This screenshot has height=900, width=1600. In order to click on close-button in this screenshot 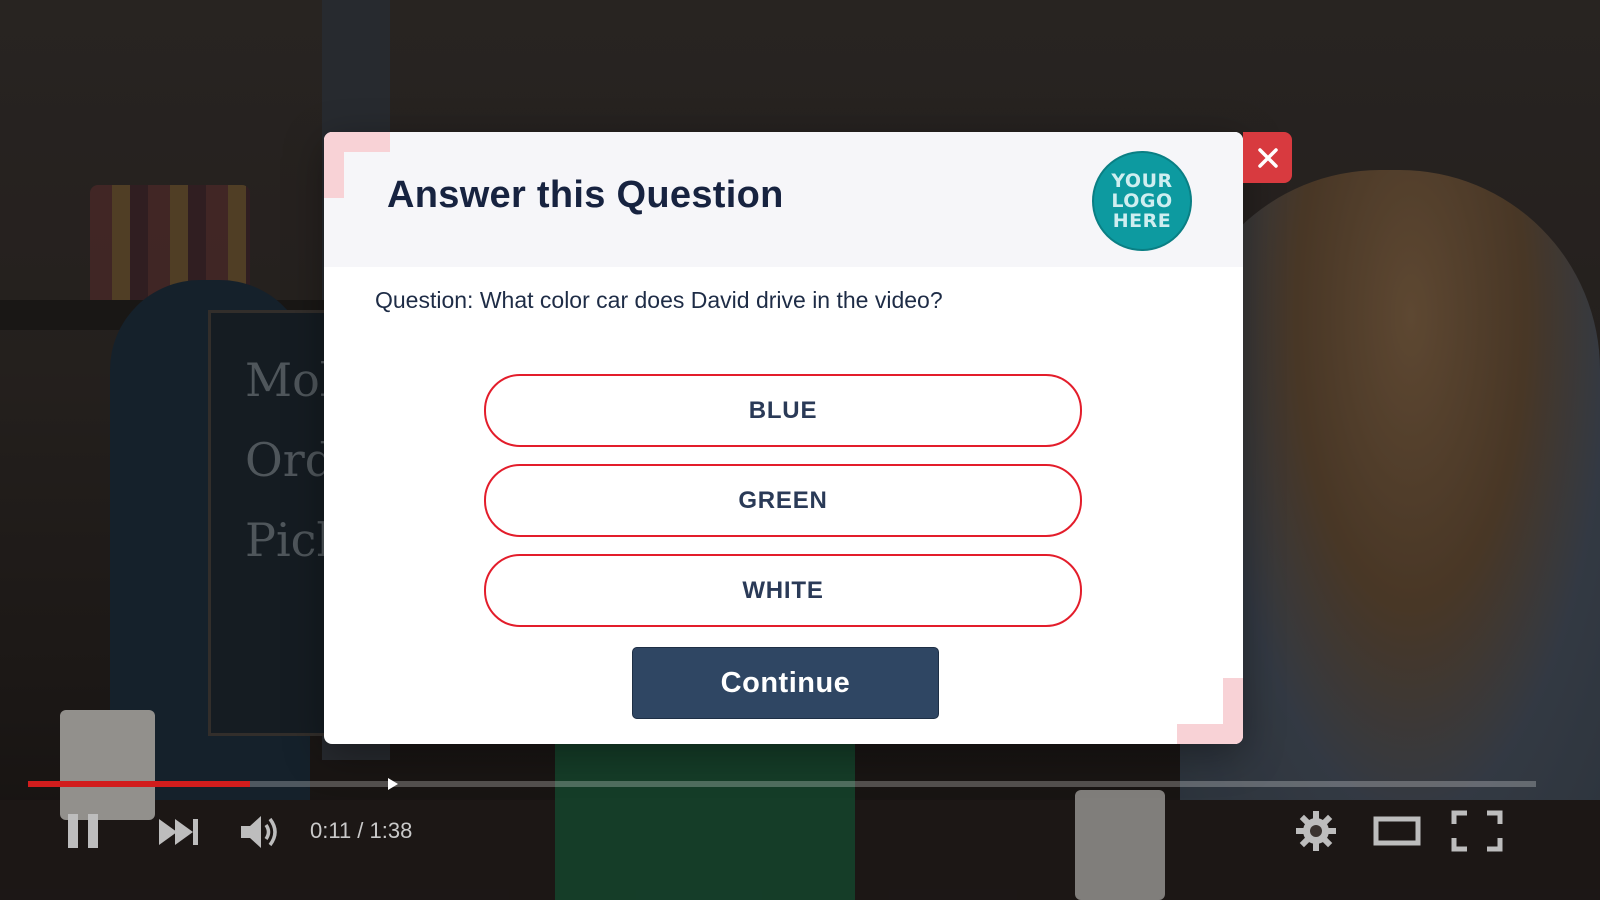, I will do `click(1267, 157)`.